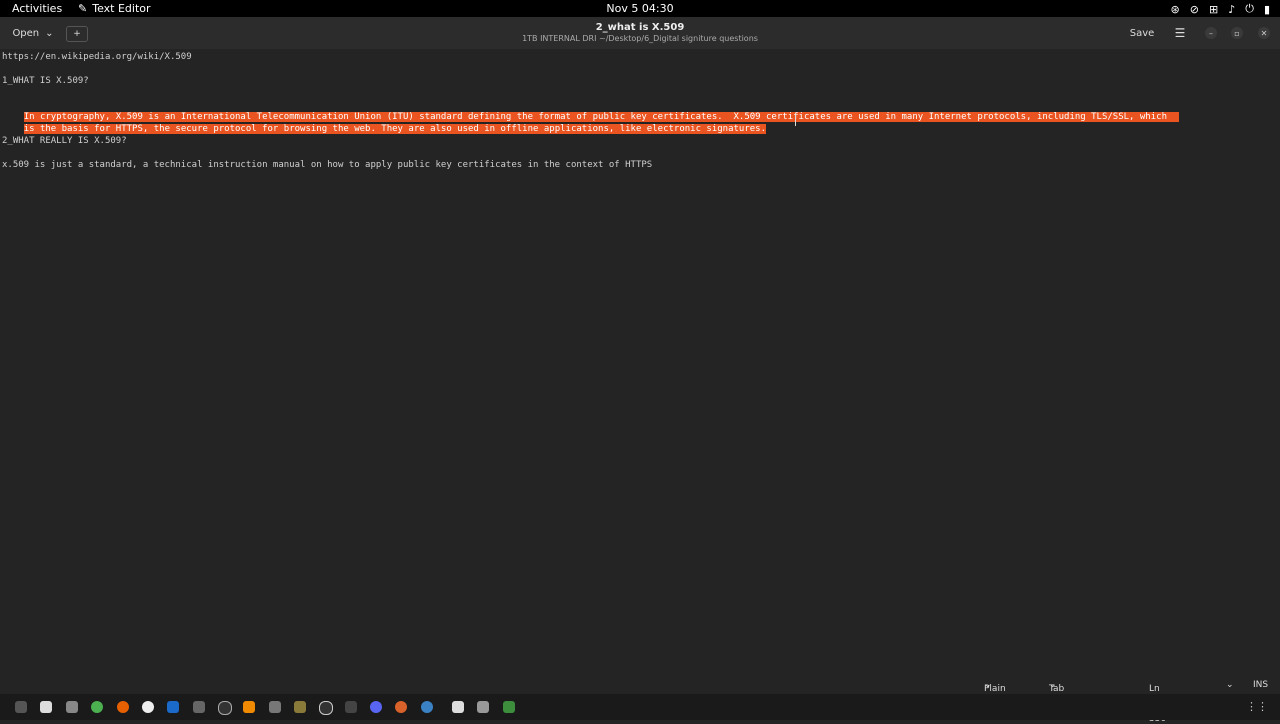 Image resolution: width=1280 pixels, height=724 pixels. Describe the element at coordinates (83, 8) in the screenshot. I see `pencil-icon: ✎` at that location.